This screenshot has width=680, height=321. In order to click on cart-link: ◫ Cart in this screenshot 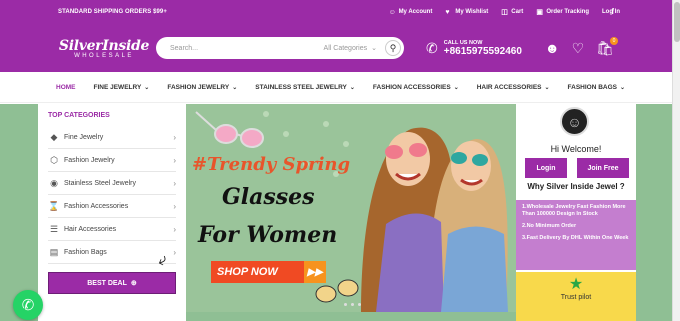, I will do `click(512, 12)`.